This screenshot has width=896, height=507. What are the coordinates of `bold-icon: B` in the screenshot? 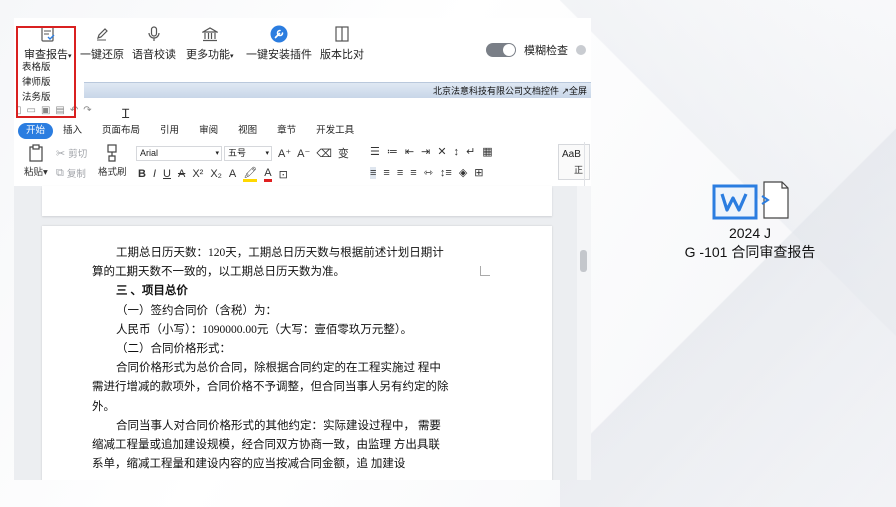 It's located at (142, 174).